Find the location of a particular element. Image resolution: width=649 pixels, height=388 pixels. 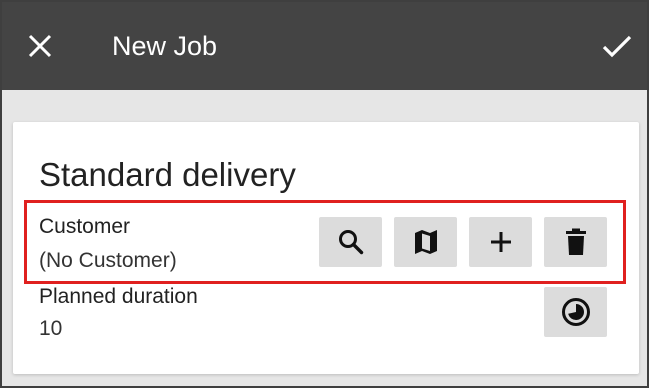

close-icon is located at coordinates (40, 46).